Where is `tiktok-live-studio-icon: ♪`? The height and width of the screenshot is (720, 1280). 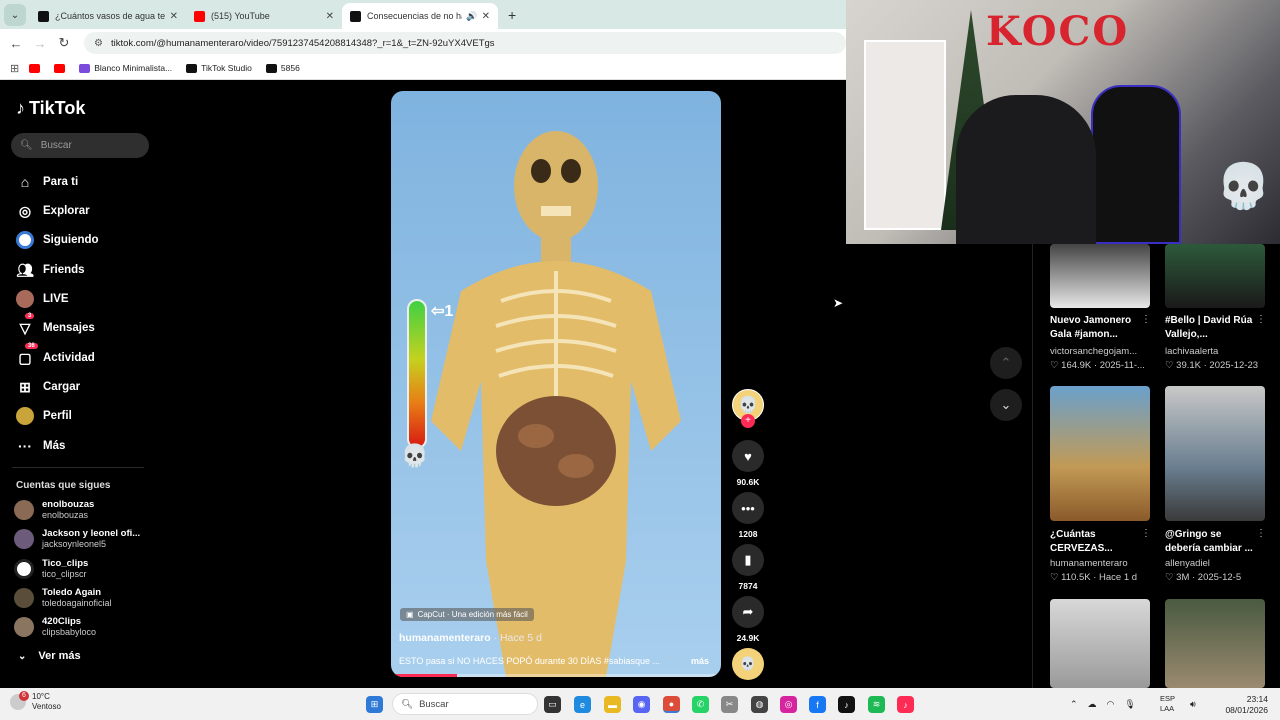
tiktok-live-studio-icon: ♪ is located at coordinates (905, 704).